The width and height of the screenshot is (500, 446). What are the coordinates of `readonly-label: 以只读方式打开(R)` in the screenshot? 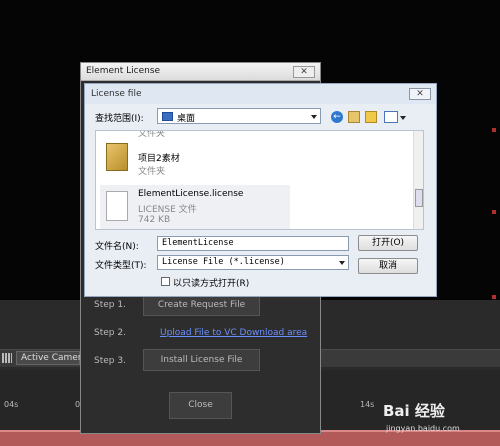 It's located at (211, 284).